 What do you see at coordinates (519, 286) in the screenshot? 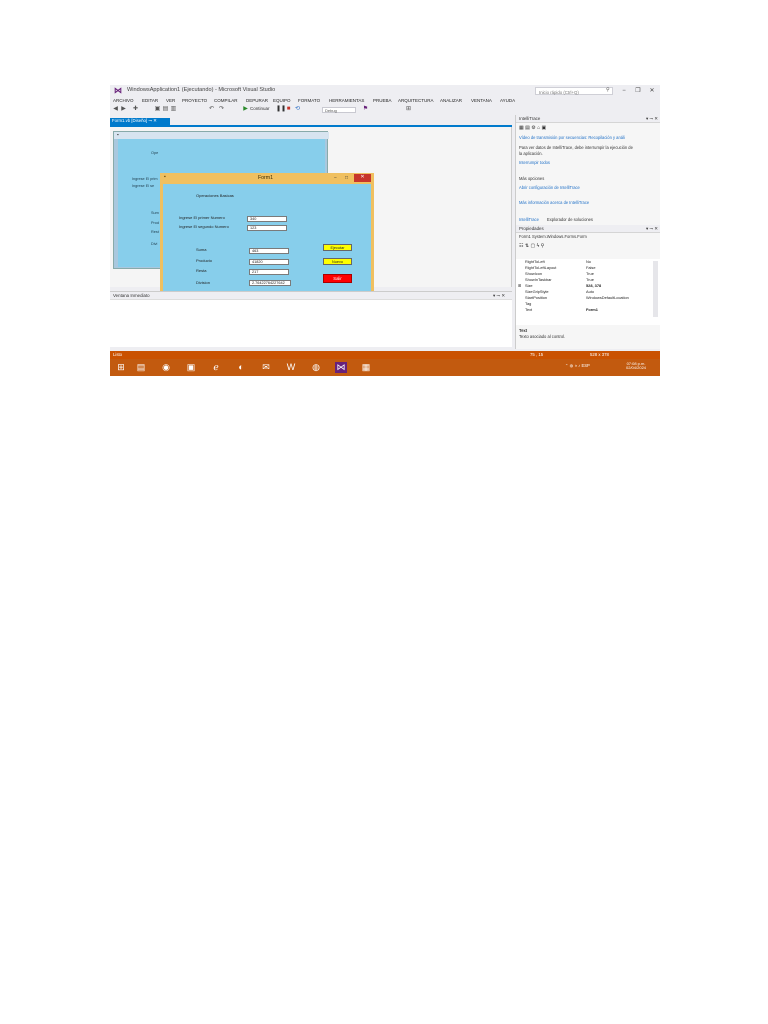
I see `expand-icon: ⊞` at bounding box center [519, 286].